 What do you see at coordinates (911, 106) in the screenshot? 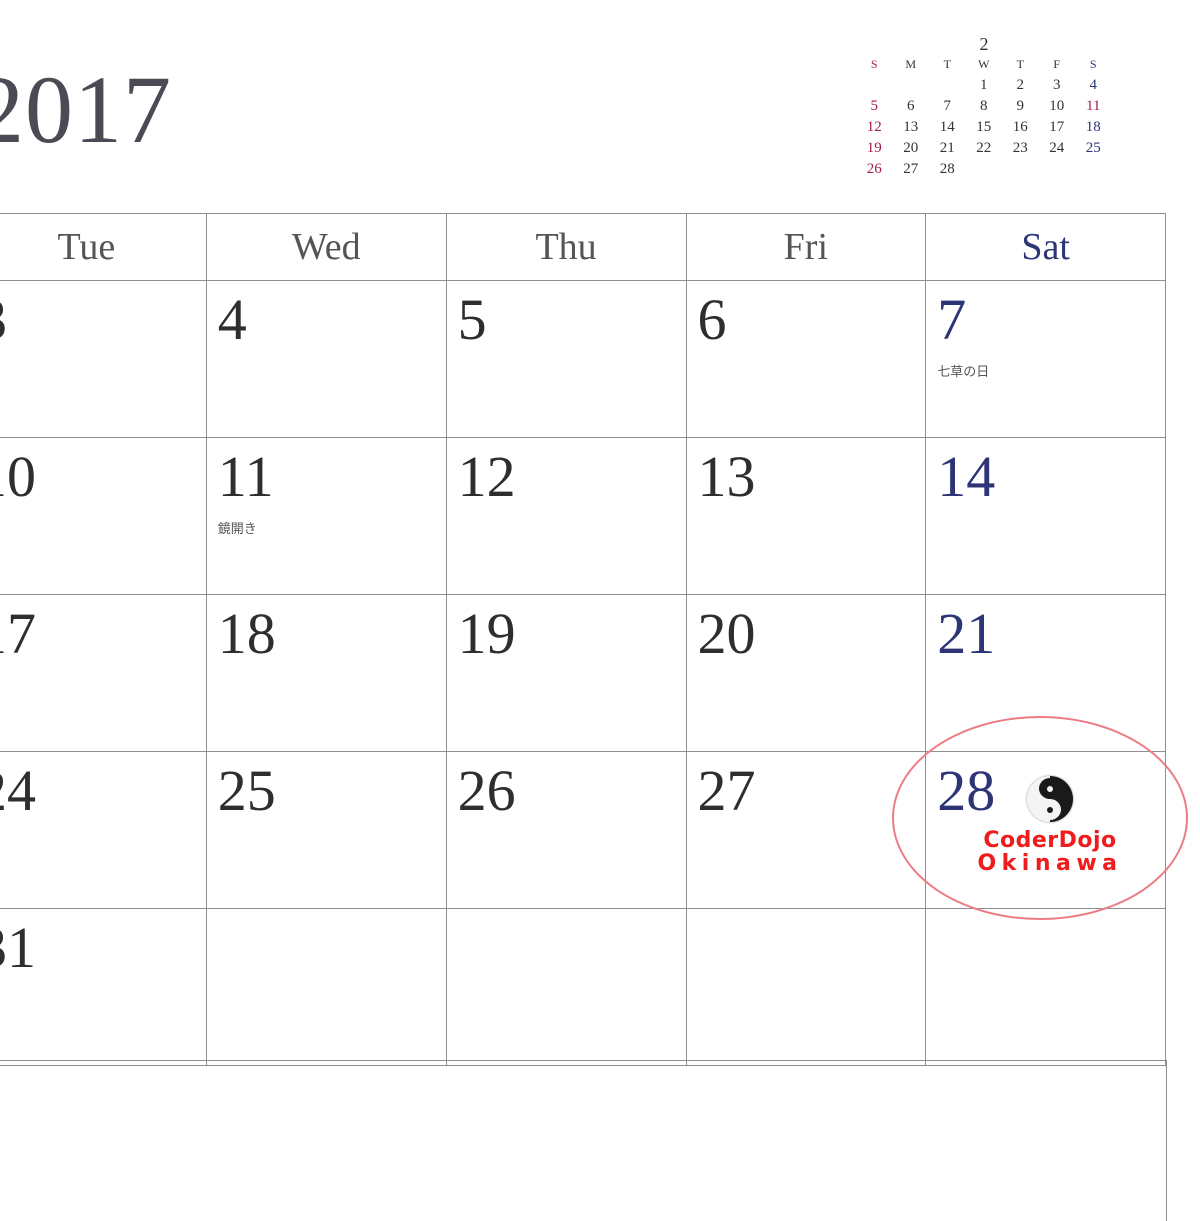
I see `mini-day: 6` at bounding box center [911, 106].